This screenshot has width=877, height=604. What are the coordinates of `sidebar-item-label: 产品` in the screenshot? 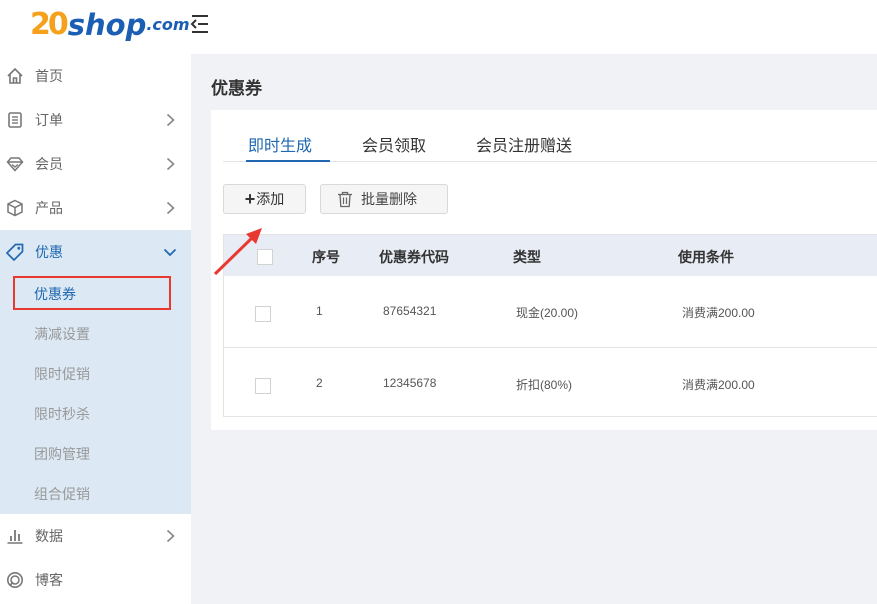 It's located at (49, 208).